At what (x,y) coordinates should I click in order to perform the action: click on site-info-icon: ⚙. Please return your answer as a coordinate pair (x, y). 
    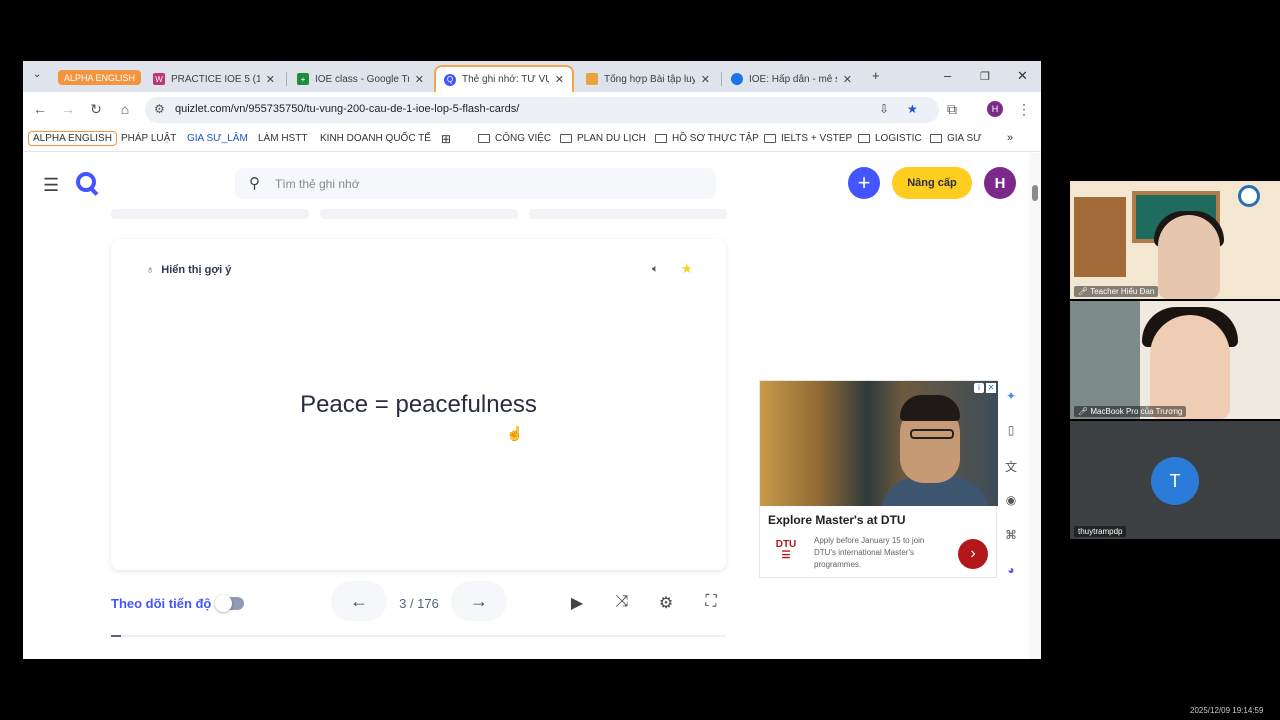
    Looking at the image, I should click on (159, 109).